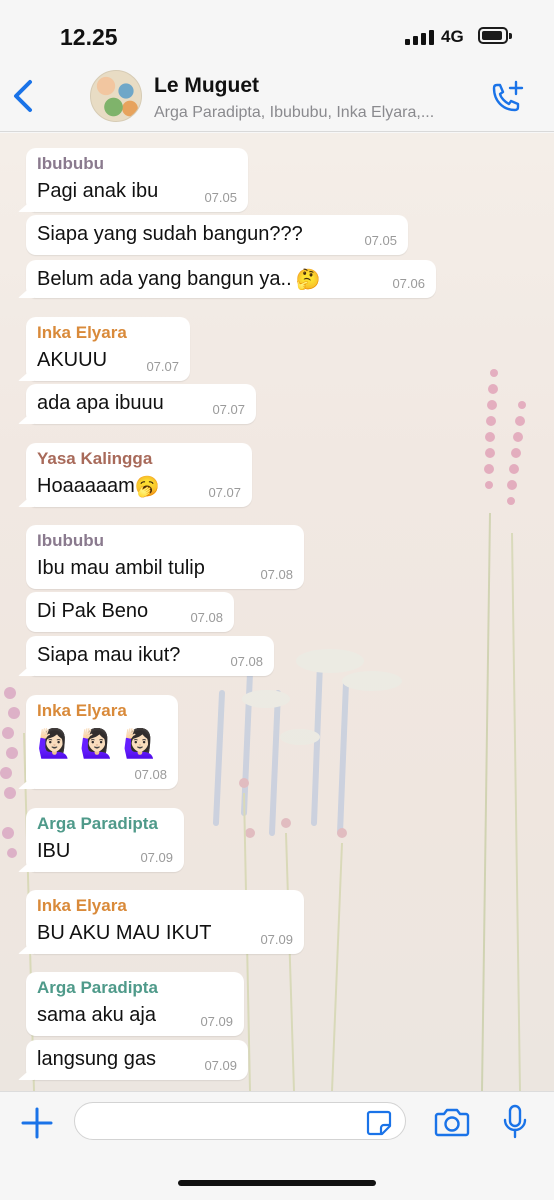  Describe the element at coordinates (495, 35) in the screenshot. I see `battery-icon` at that location.